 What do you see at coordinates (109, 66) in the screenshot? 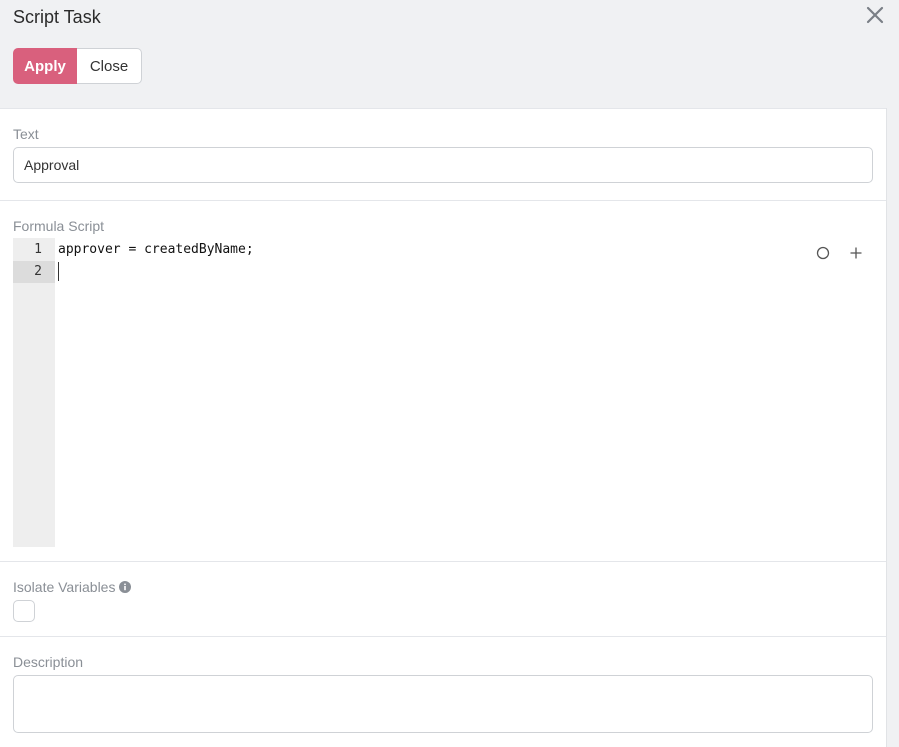
I see `close-button: Close` at bounding box center [109, 66].